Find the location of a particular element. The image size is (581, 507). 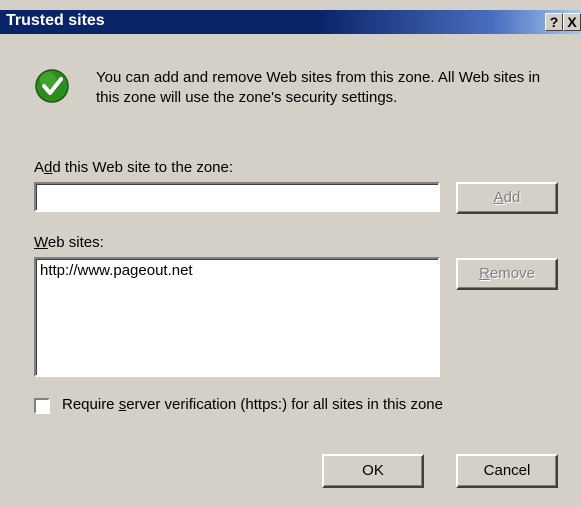

web-sites-rest: eb sites: is located at coordinates (75, 242).